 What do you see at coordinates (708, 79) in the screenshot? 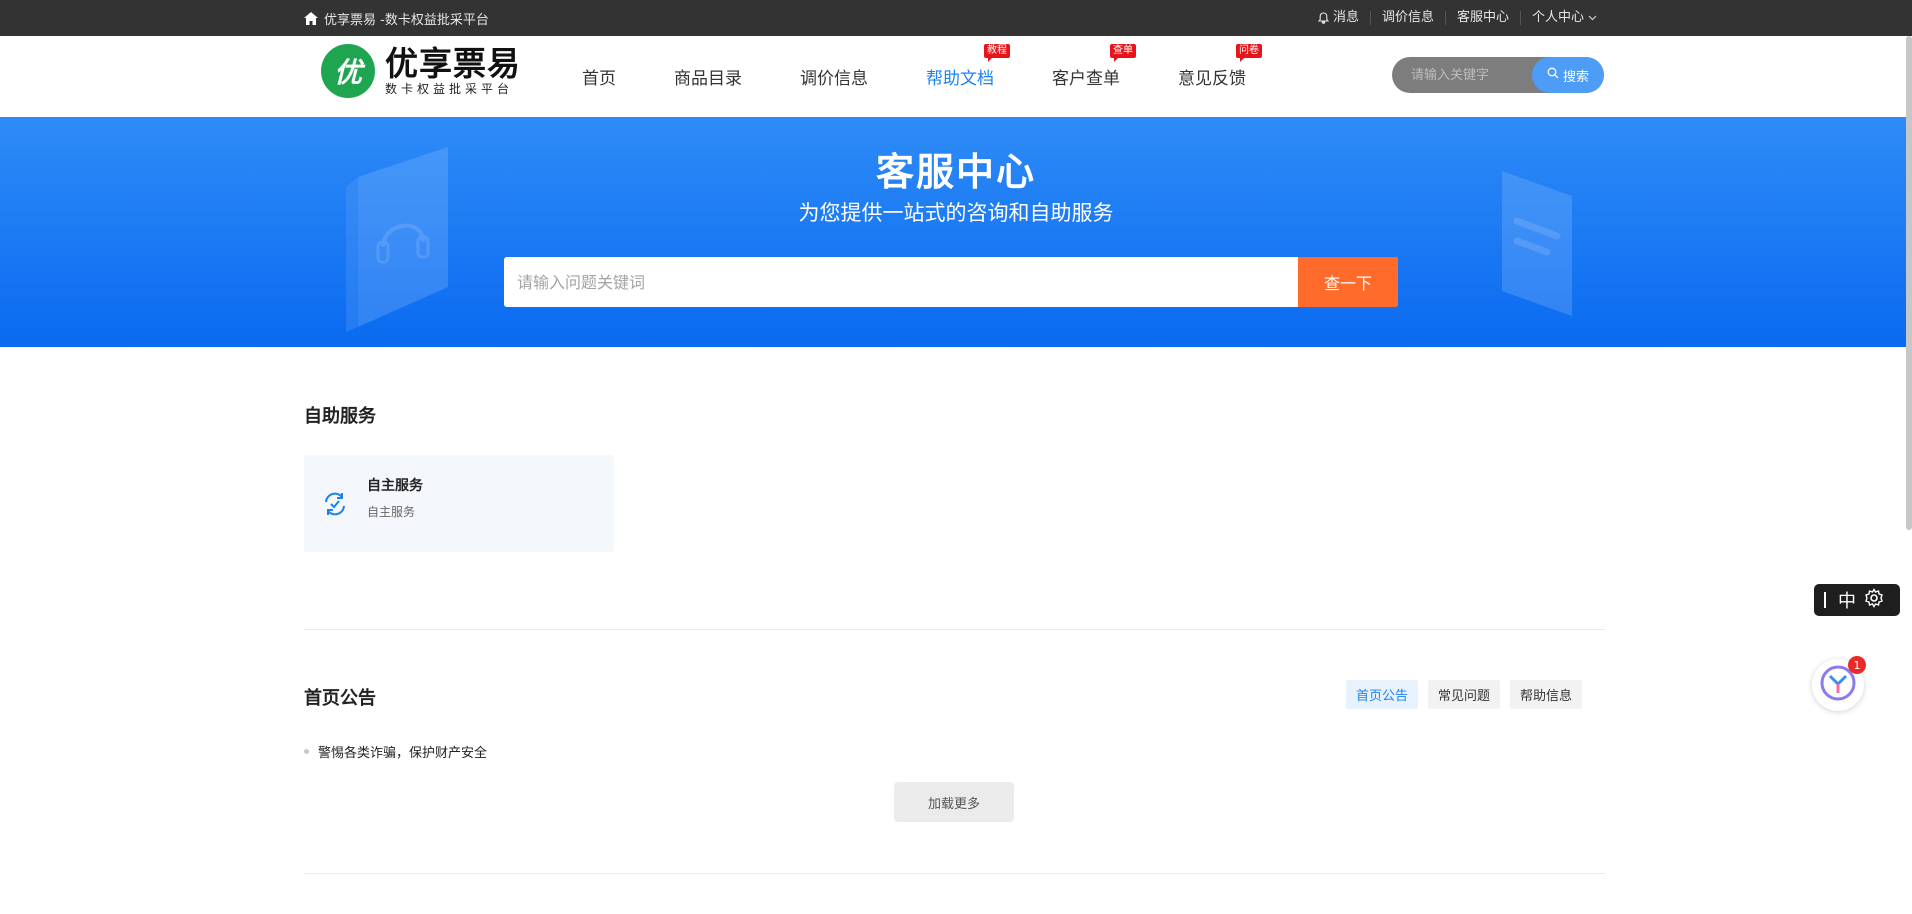
I see `nav-catalog-label: 商品目录` at bounding box center [708, 79].